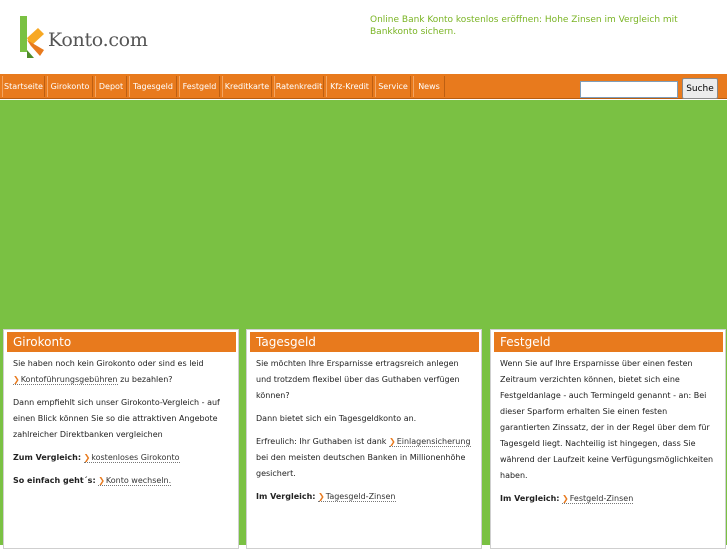 Image resolution: width=727 pixels, height=549 pixels. I want to click on link-kontofuehrungsgebuehren: ❯Kontoführungsgebühren, so click(65, 380).